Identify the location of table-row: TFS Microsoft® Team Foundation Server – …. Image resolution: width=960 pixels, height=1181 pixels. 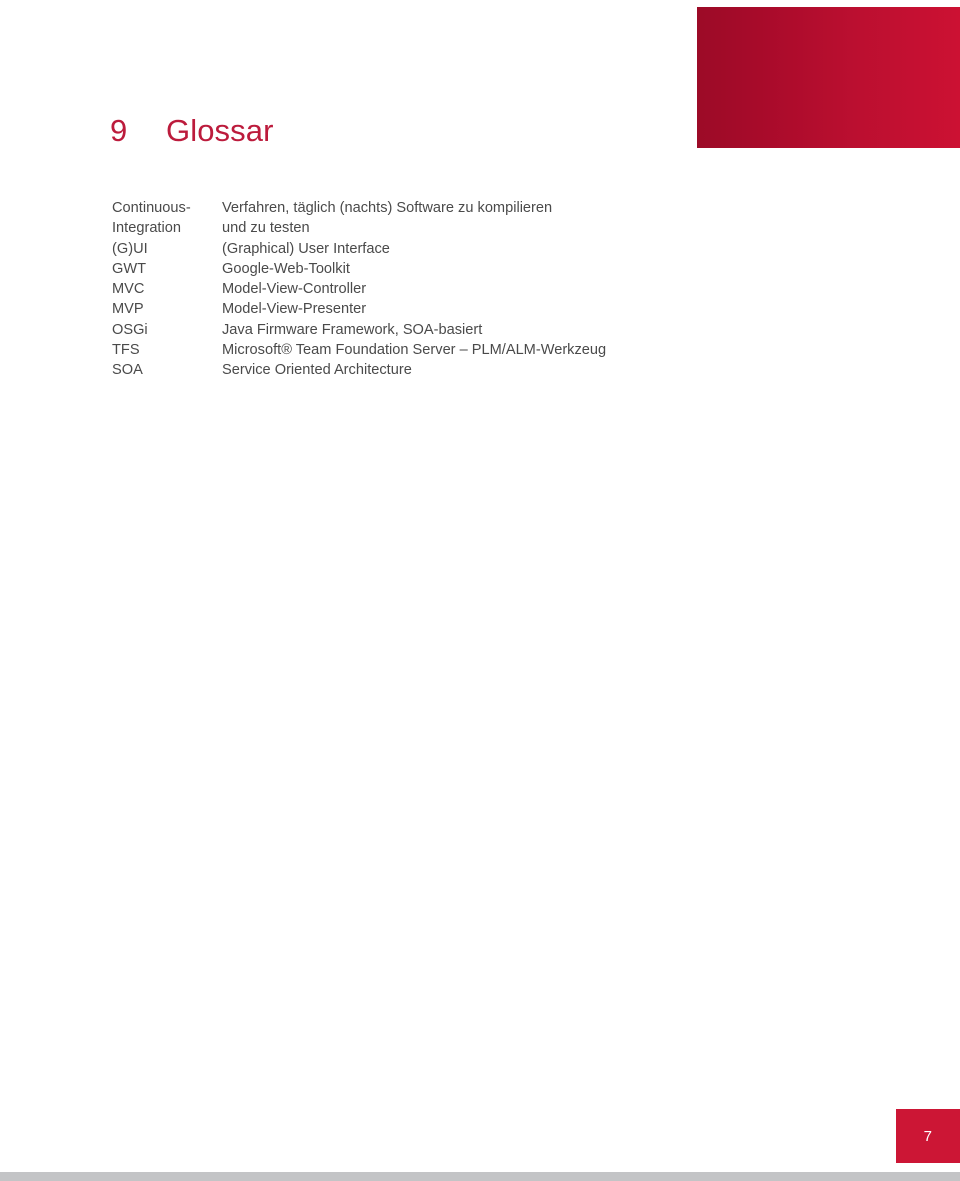
(462, 350).